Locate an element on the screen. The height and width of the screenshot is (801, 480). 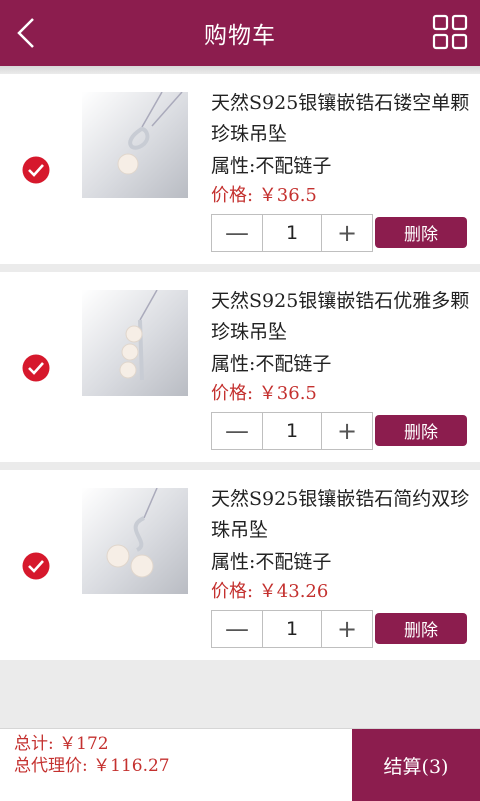
menu-button is located at coordinates (450, 32).